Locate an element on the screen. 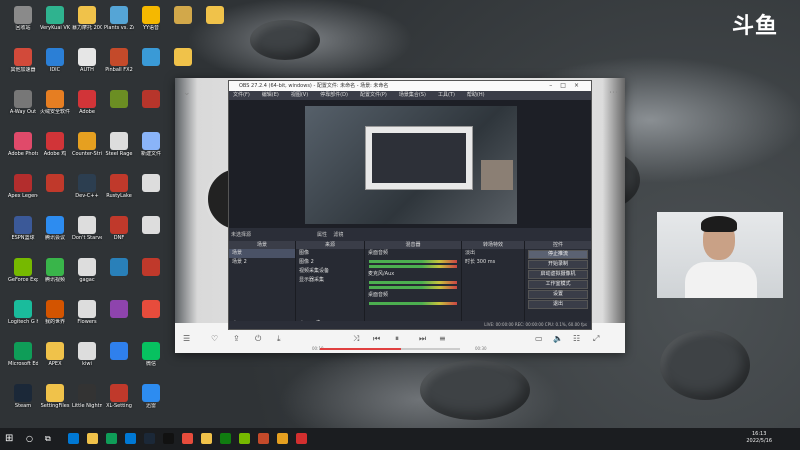 The width and height of the screenshot is (800, 450). obs-menu-item: 场景集合(S) is located at coordinates (412, 95).